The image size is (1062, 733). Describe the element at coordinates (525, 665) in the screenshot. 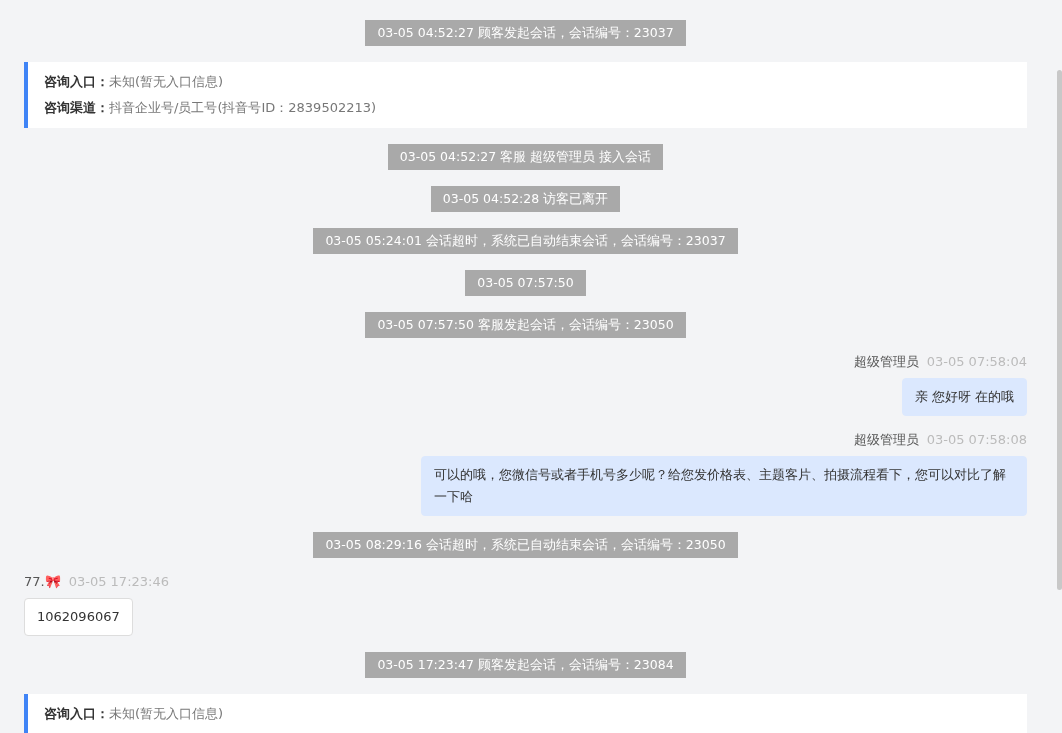

I see `system-notice: 03-05 17:23:47 顾客发起会话，会话编号：23084` at that location.